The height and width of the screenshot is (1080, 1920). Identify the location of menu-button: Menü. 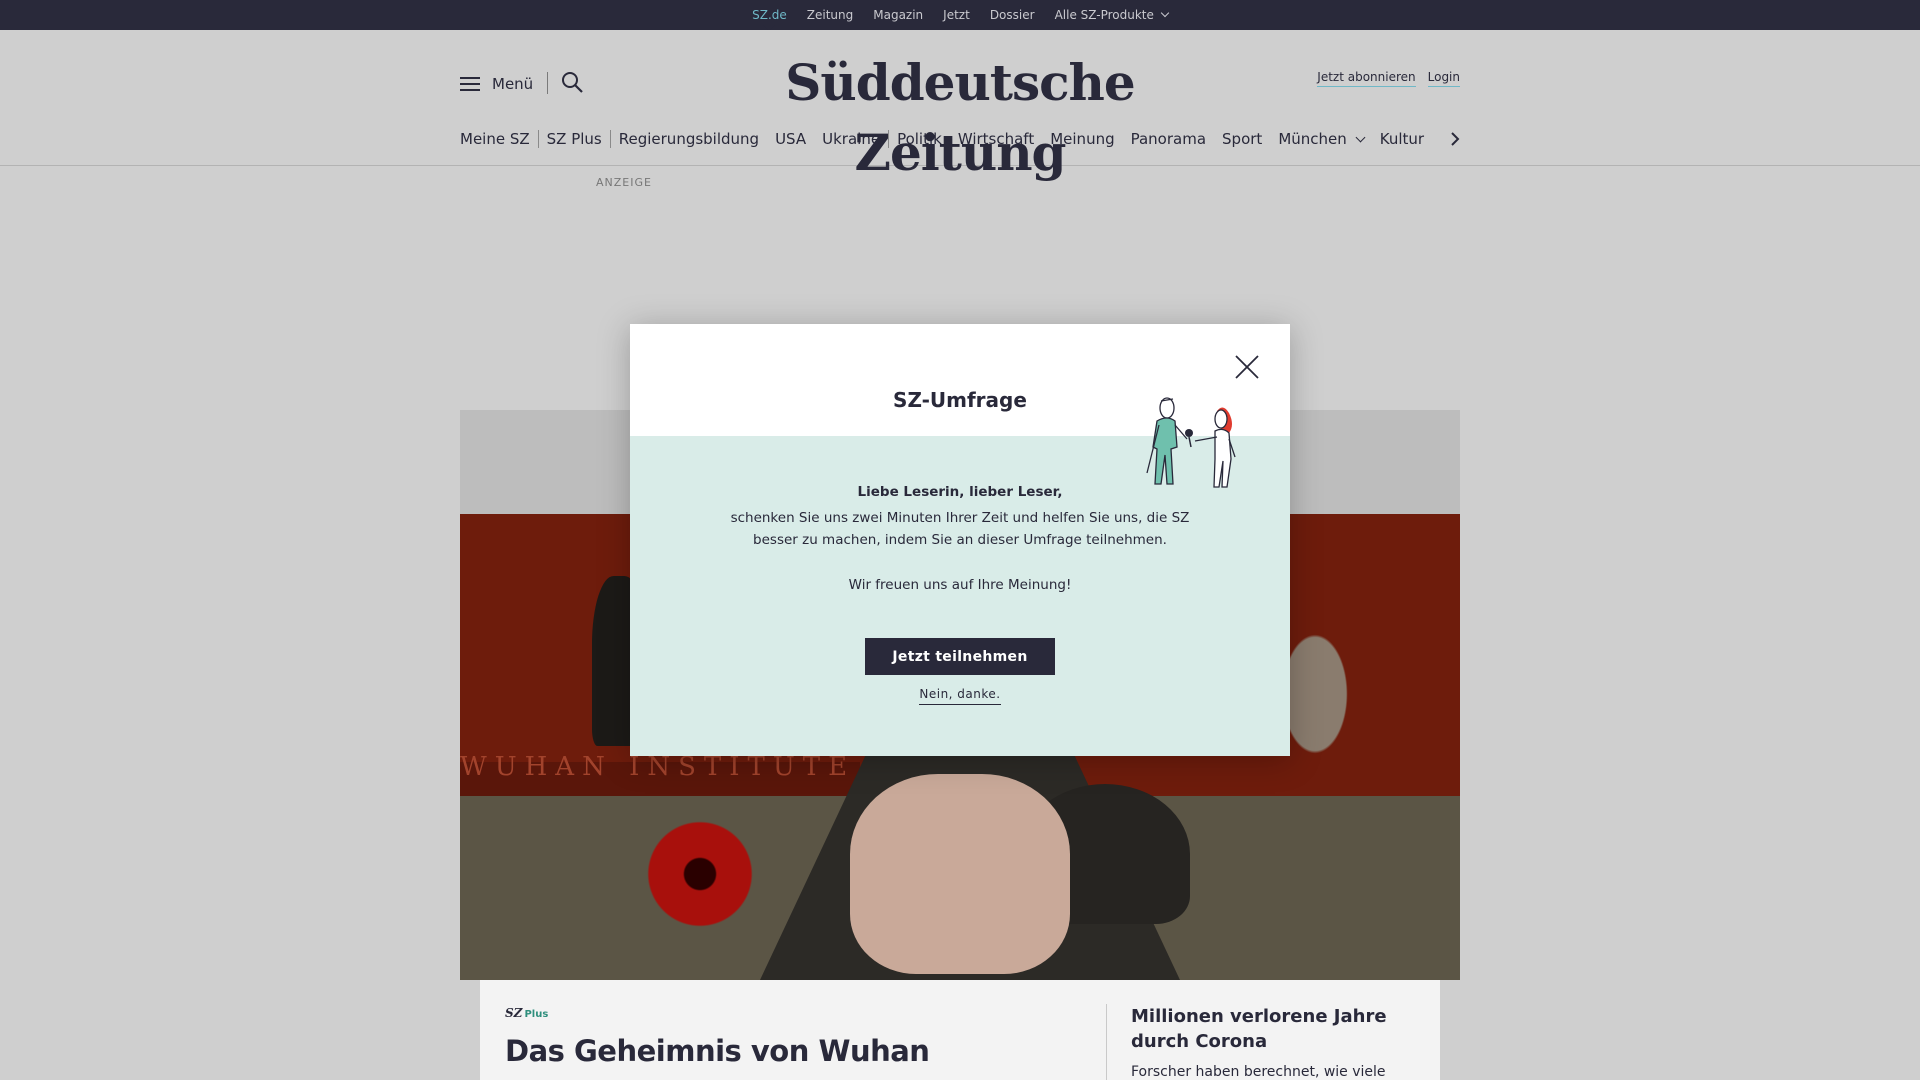
(496, 84).